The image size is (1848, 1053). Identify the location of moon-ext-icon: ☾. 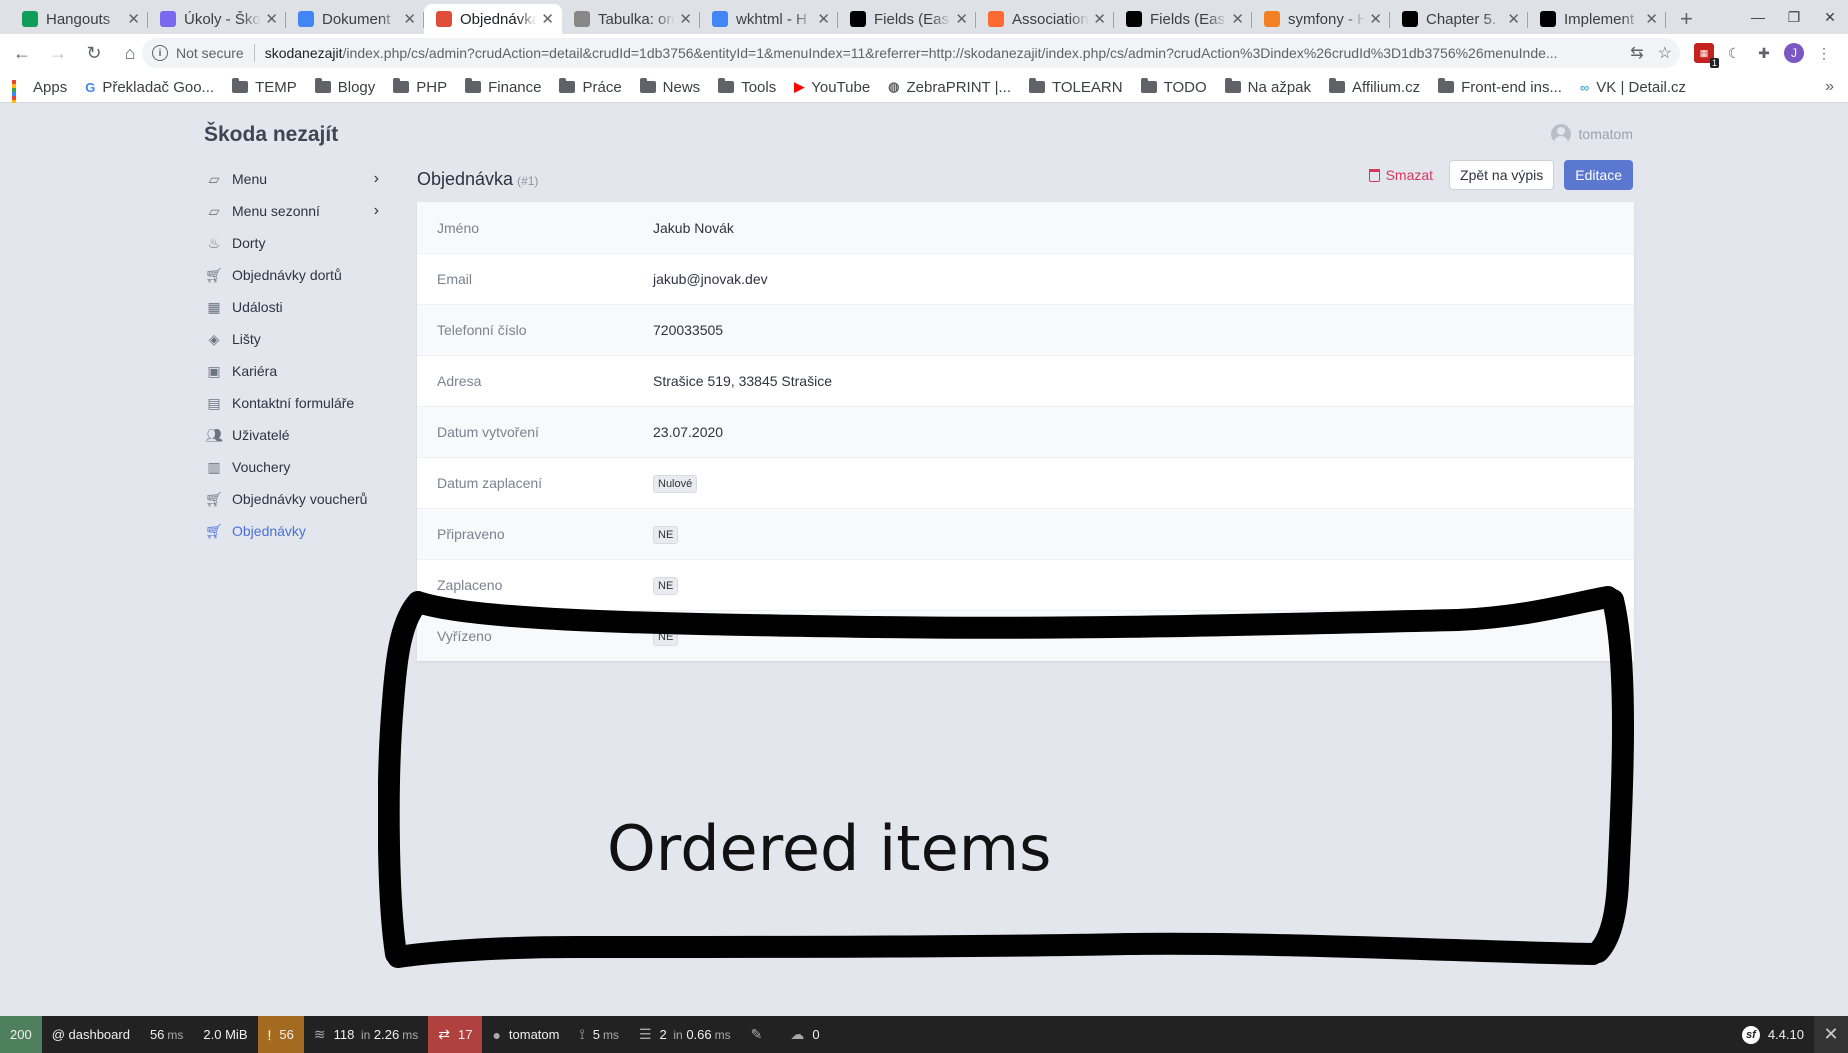
(1734, 53).